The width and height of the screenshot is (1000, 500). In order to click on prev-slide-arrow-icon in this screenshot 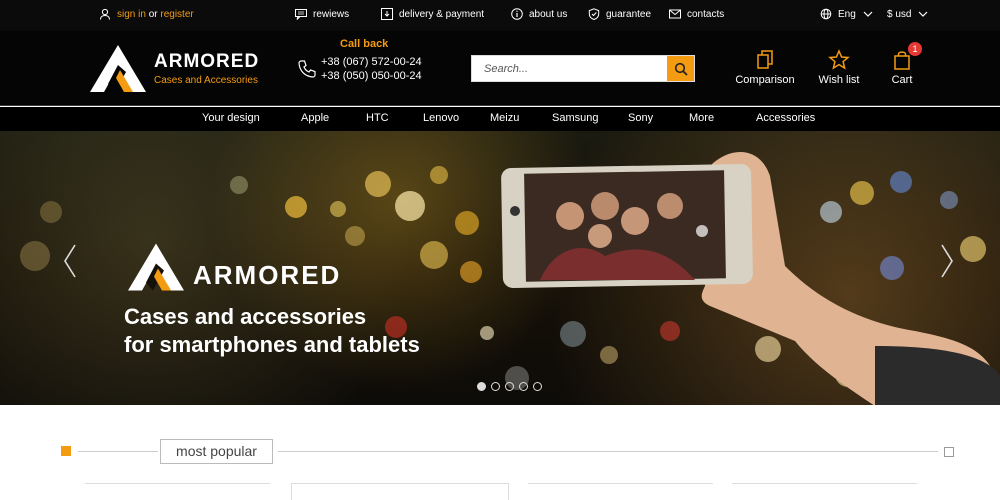, I will do `click(70, 261)`.